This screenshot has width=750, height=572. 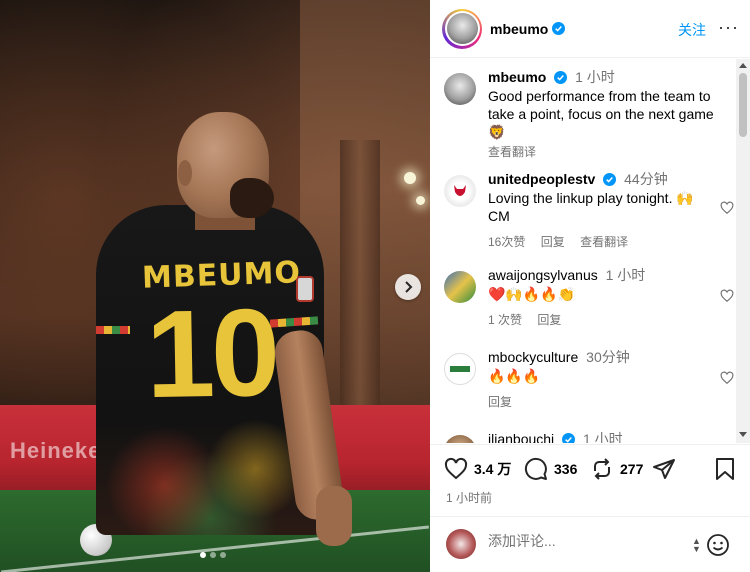 I want to click on emoji-icon, so click(x=718, y=545).